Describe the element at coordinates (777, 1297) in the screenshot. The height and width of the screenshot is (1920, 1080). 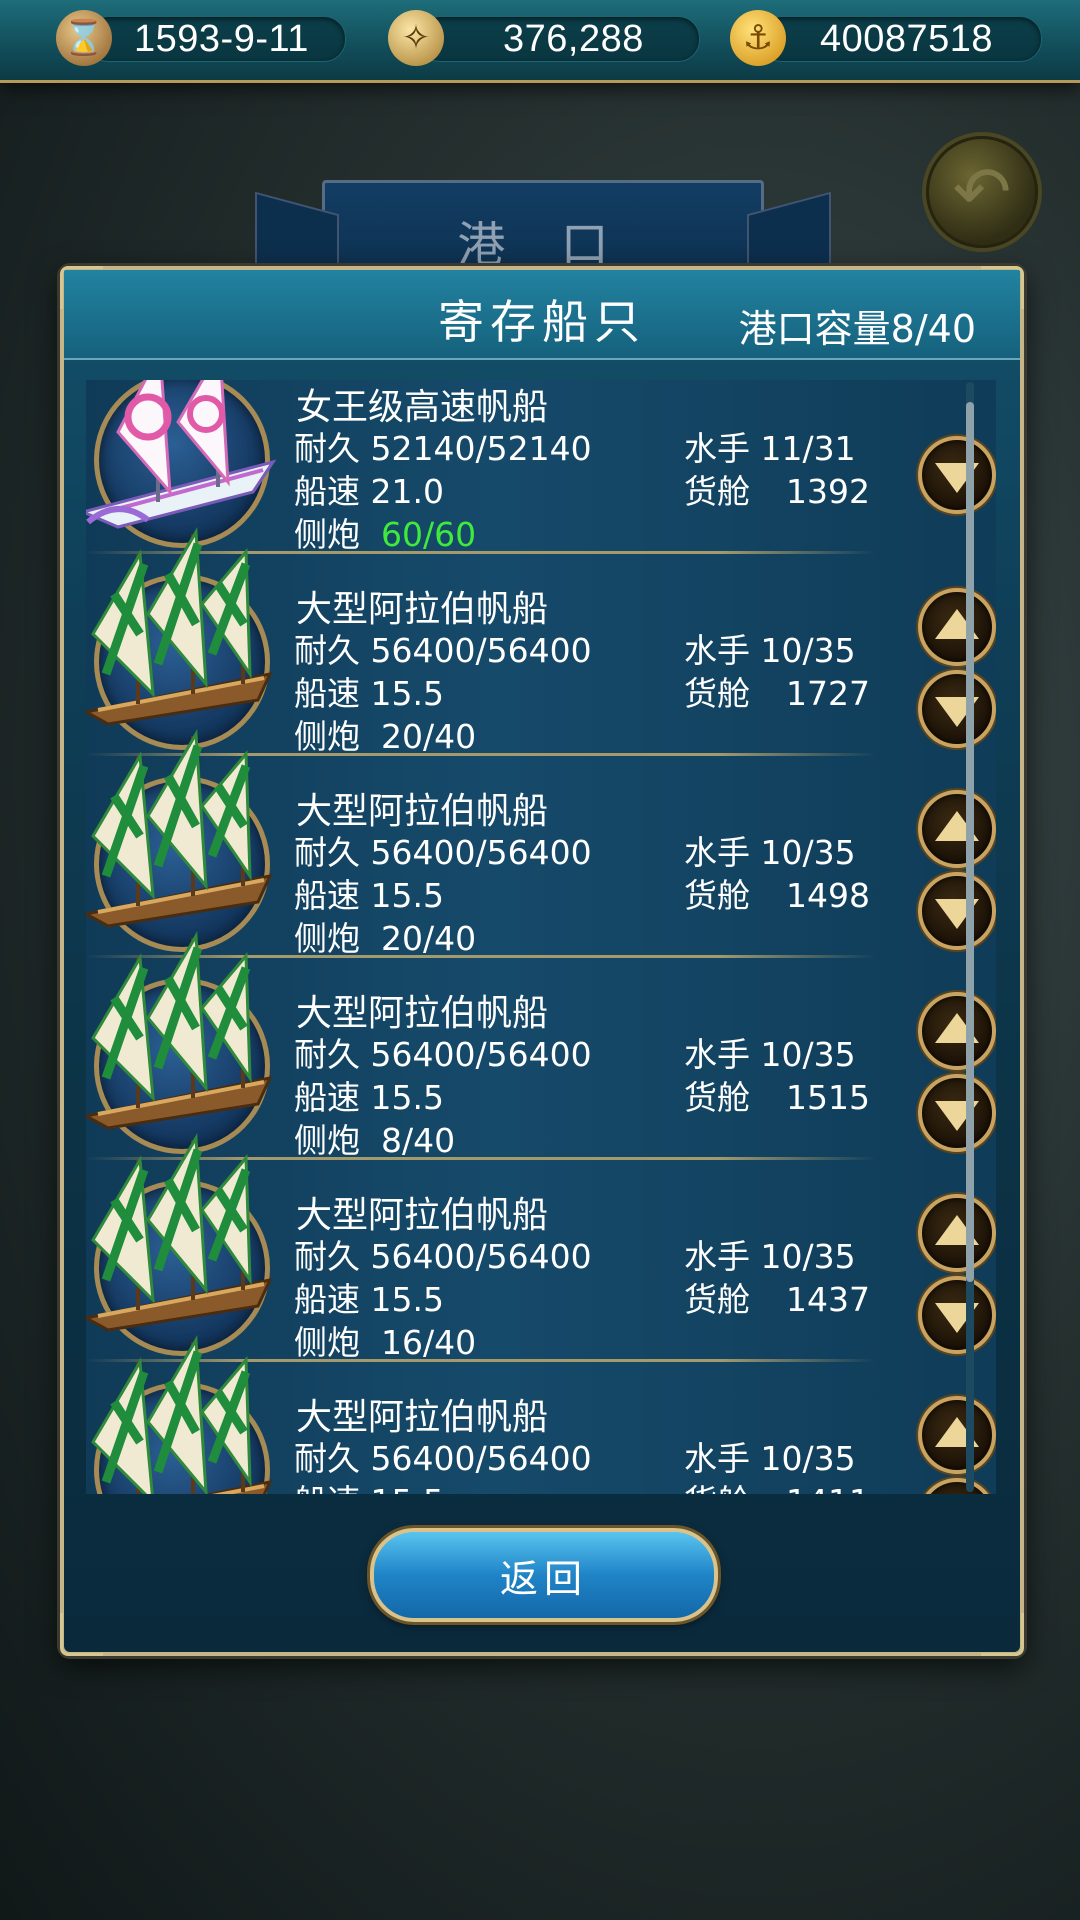
I see `ship-hold: 货舱 1437` at that location.